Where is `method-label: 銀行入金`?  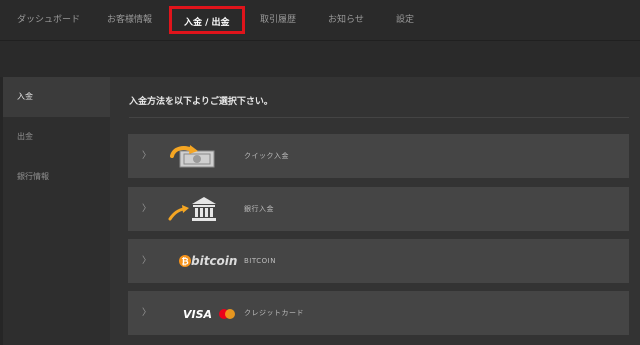
method-label: 銀行入金 is located at coordinates (259, 209).